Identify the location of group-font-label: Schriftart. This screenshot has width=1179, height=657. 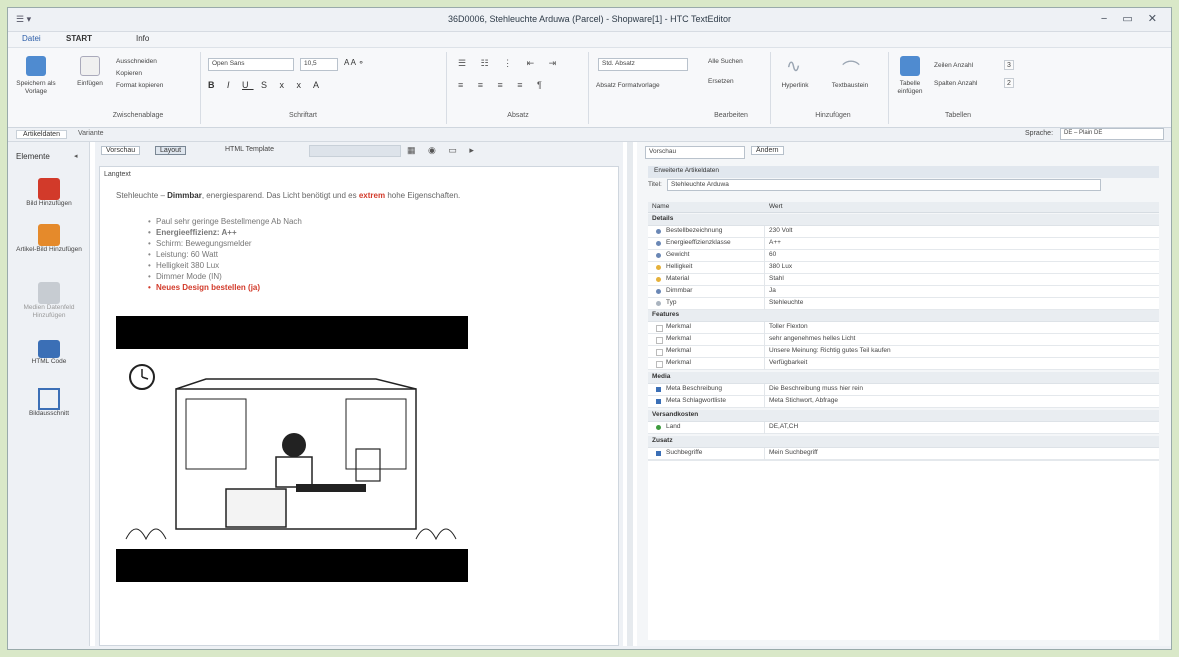
(302, 115).